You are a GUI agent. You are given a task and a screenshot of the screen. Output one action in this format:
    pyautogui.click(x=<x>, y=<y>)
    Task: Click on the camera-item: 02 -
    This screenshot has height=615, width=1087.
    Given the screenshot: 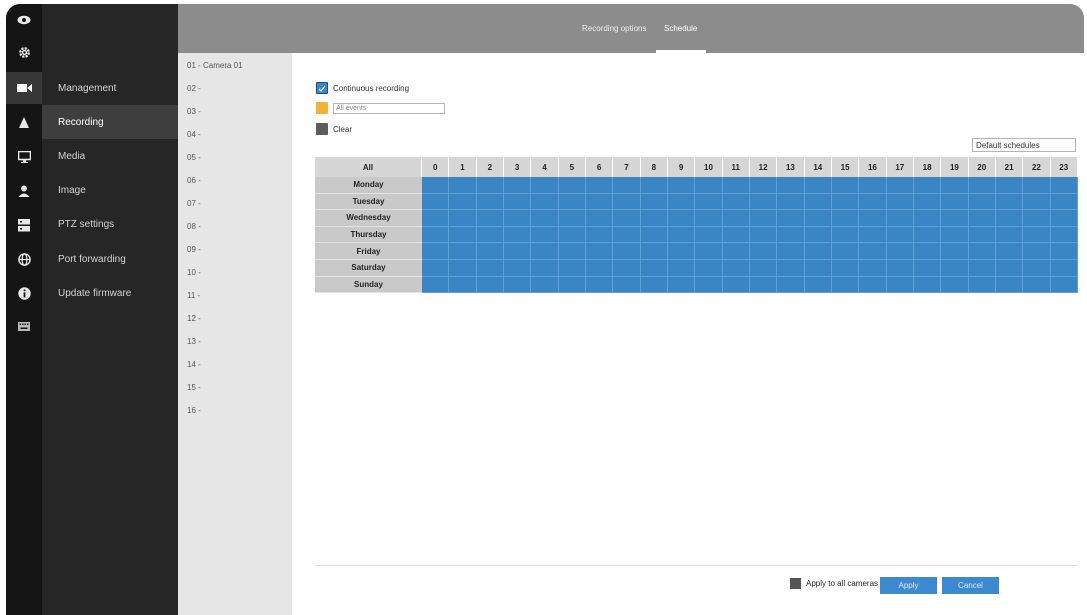 What is the action you would take?
    pyautogui.click(x=194, y=88)
    